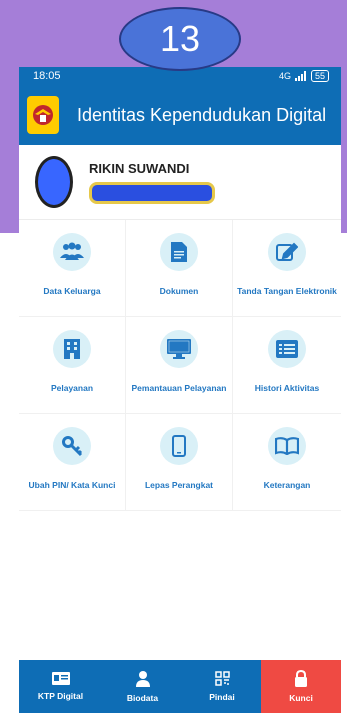  Describe the element at coordinates (142, 678) in the screenshot. I see `person-icon` at that location.